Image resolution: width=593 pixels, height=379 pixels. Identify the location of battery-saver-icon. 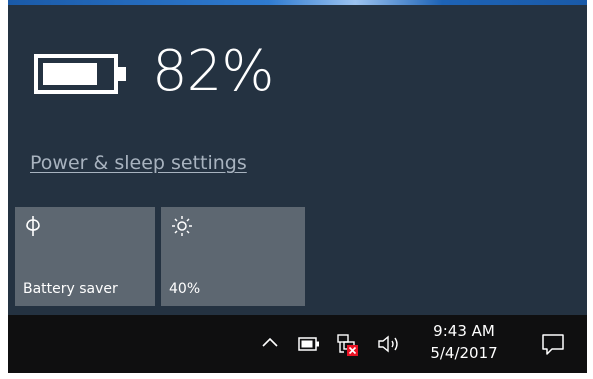
(33, 226).